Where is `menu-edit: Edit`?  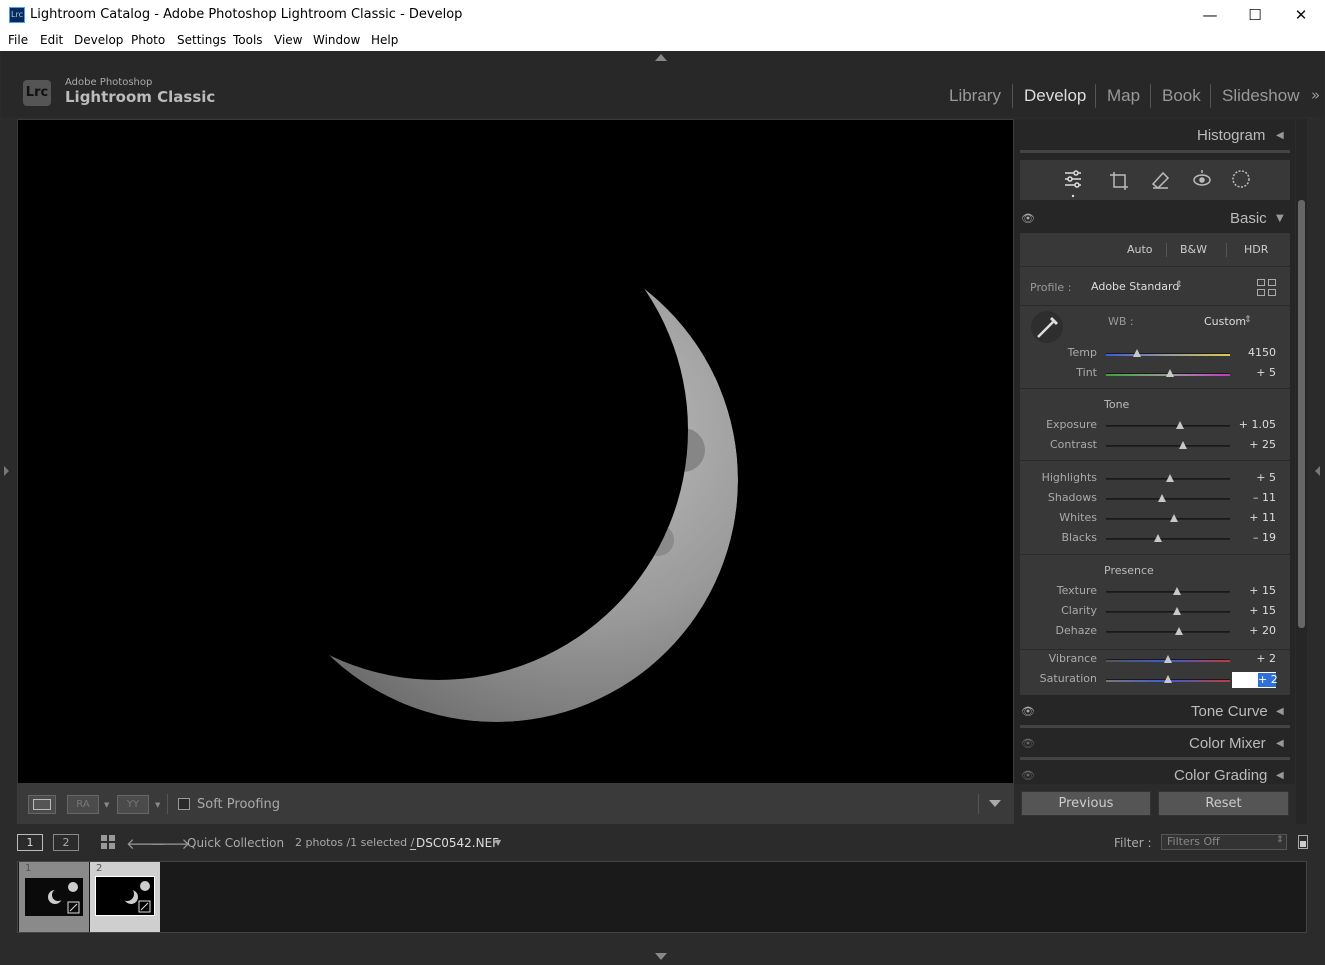 menu-edit: Edit is located at coordinates (51, 40).